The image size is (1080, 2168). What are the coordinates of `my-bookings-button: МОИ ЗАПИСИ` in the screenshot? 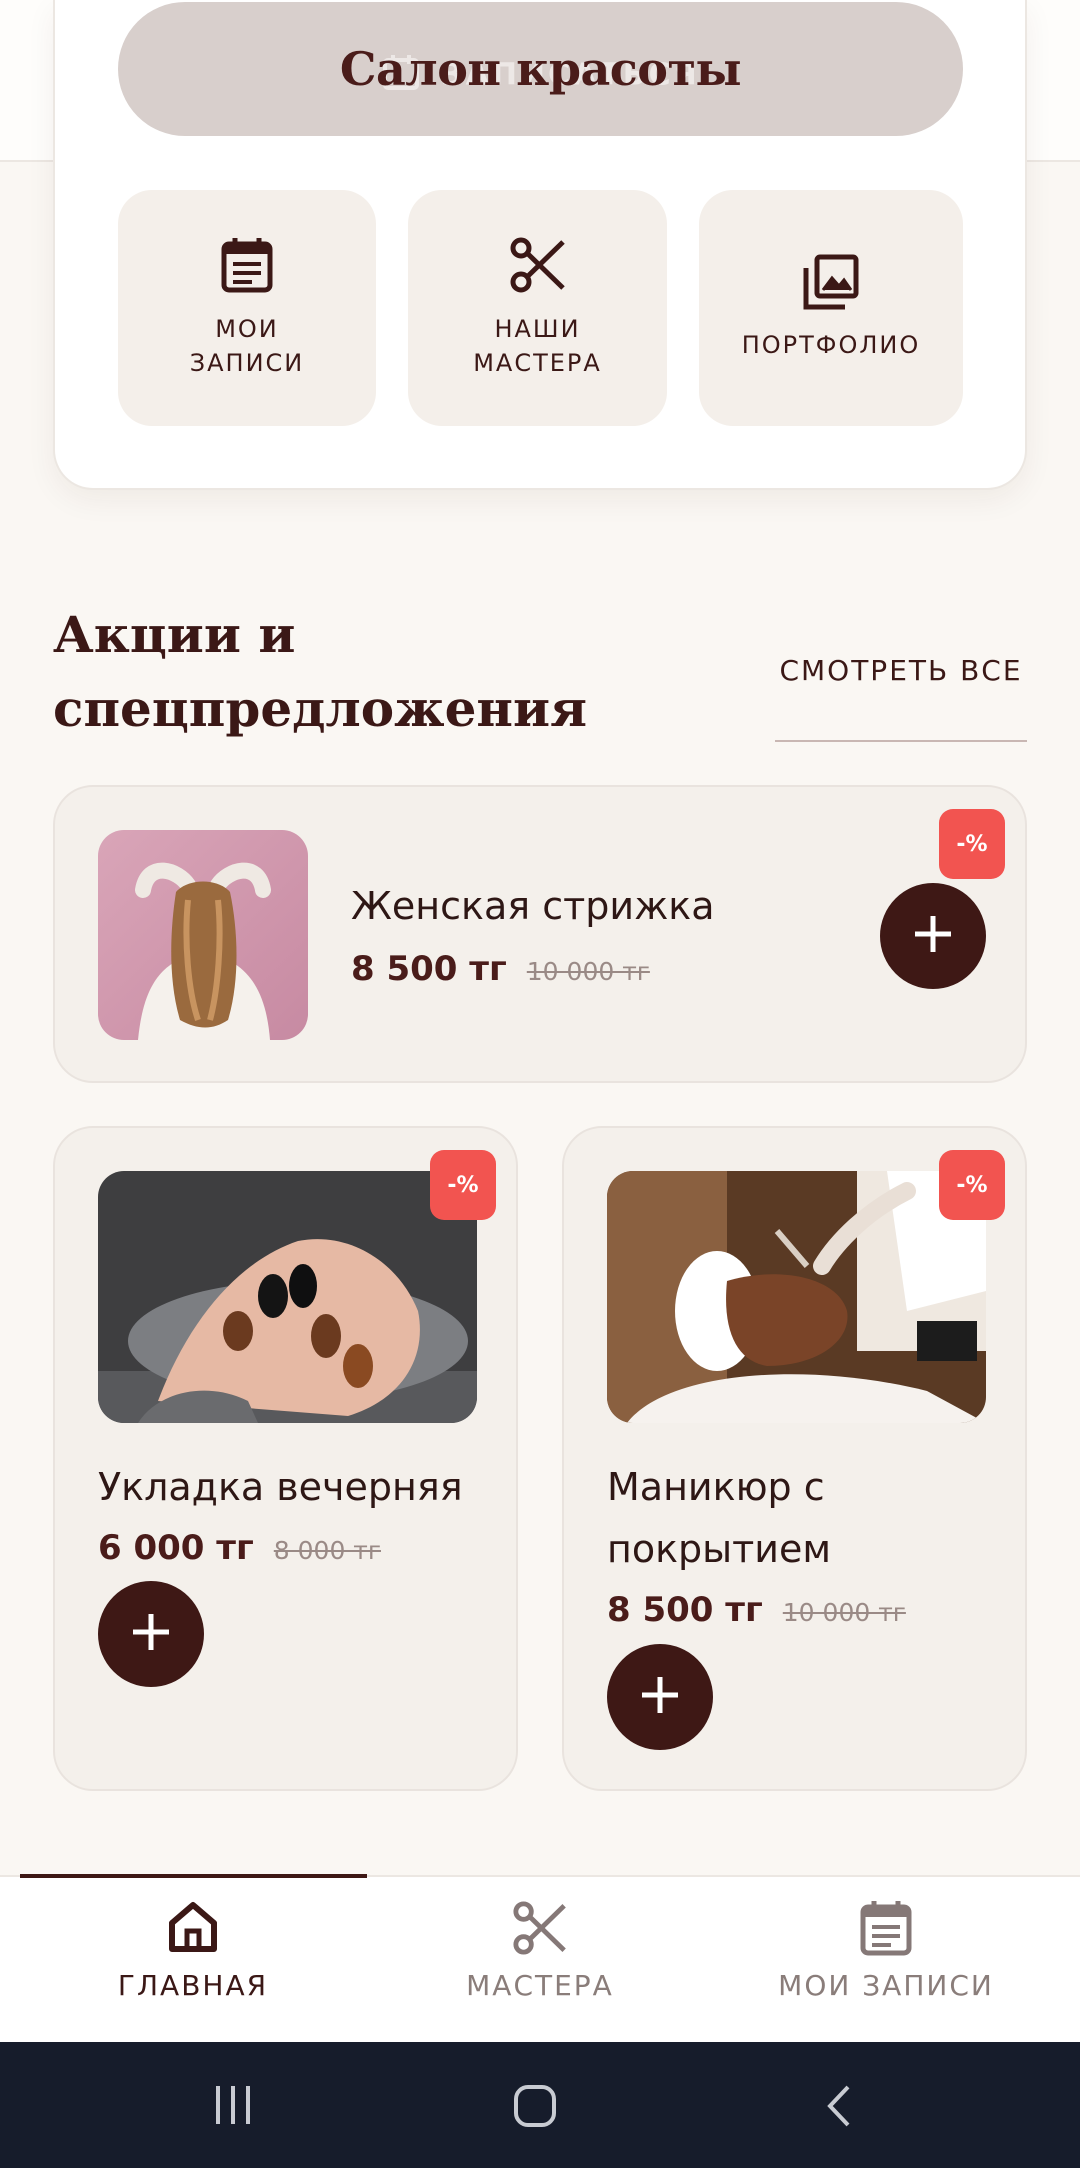 It's located at (247, 308).